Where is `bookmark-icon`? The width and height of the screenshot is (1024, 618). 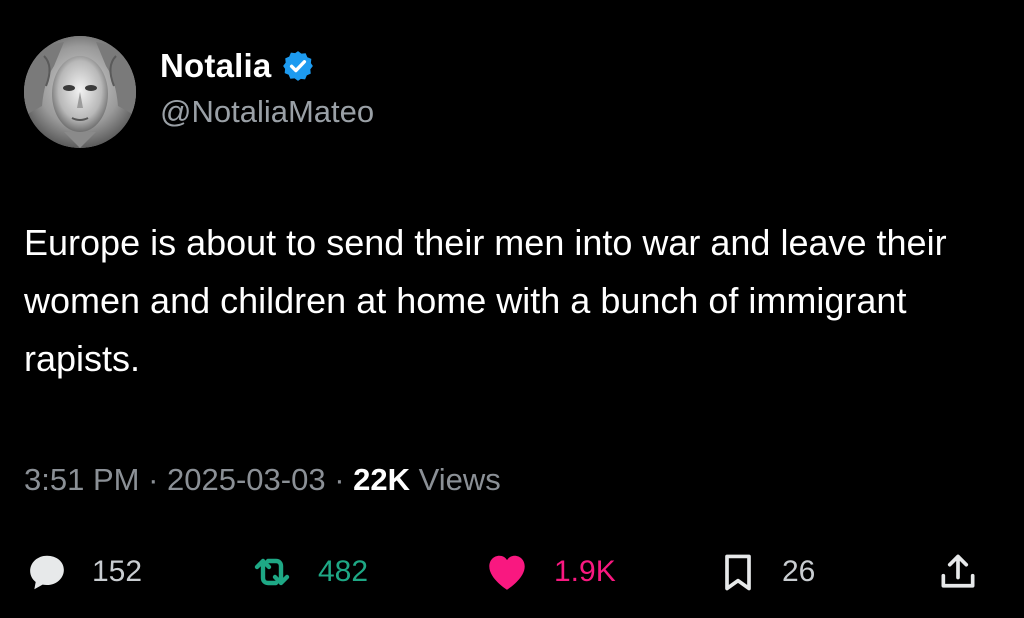 bookmark-icon is located at coordinates (738, 572).